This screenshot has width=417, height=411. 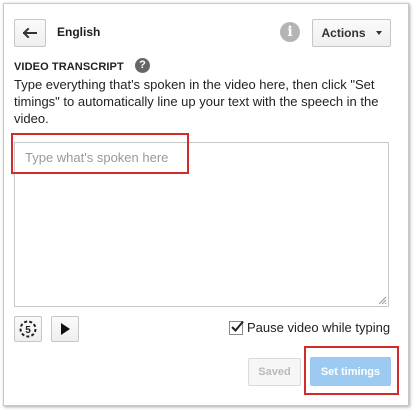 I want to click on arrow-left-icon, so click(x=30, y=33).